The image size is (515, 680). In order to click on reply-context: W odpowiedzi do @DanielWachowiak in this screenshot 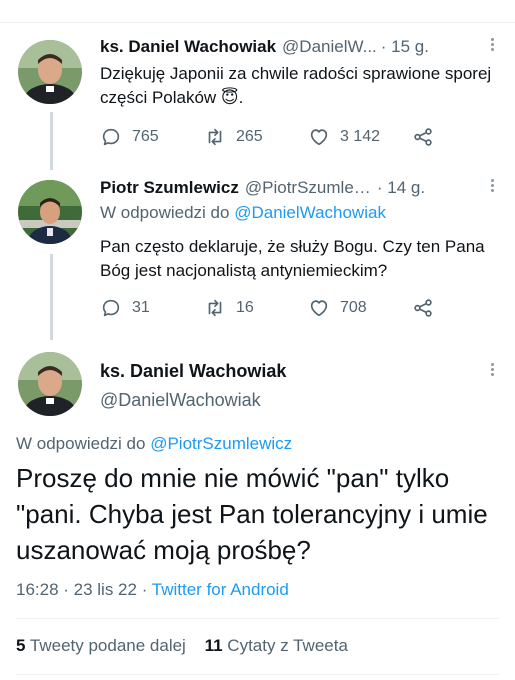, I will do `click(243, 213)`.